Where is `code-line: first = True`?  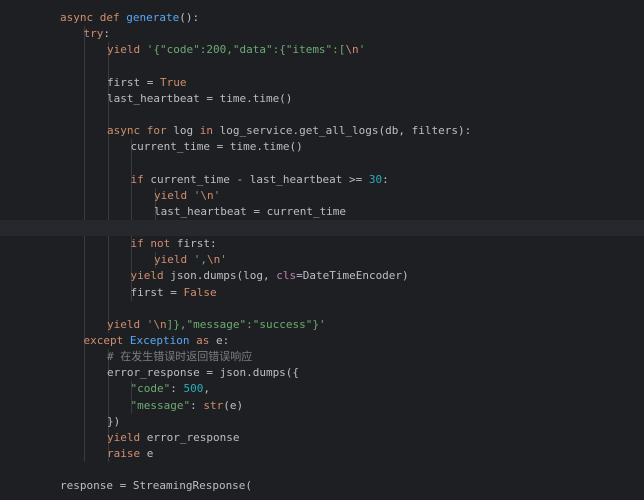
code-line: first = True is located at coordinates (322, 83).